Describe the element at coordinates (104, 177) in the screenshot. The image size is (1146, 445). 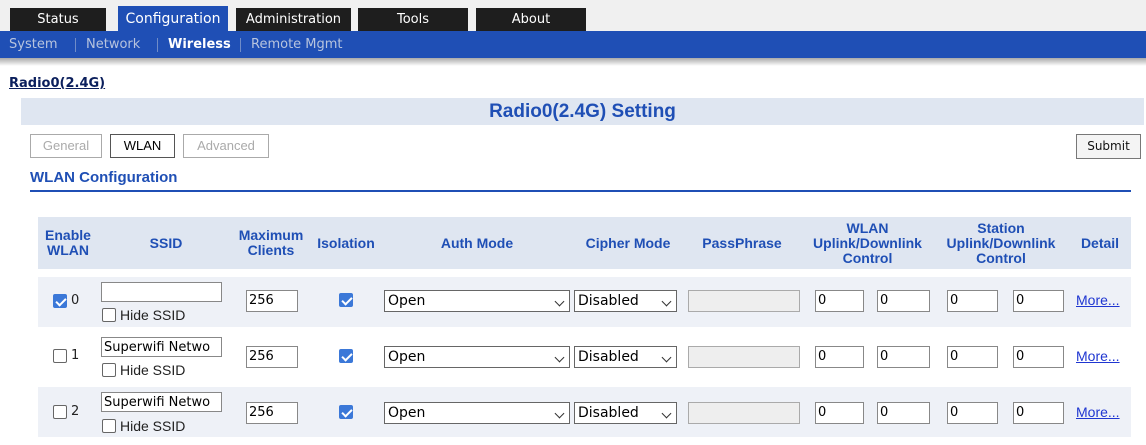
I see `section-title: WLAN Configuration` at that location.